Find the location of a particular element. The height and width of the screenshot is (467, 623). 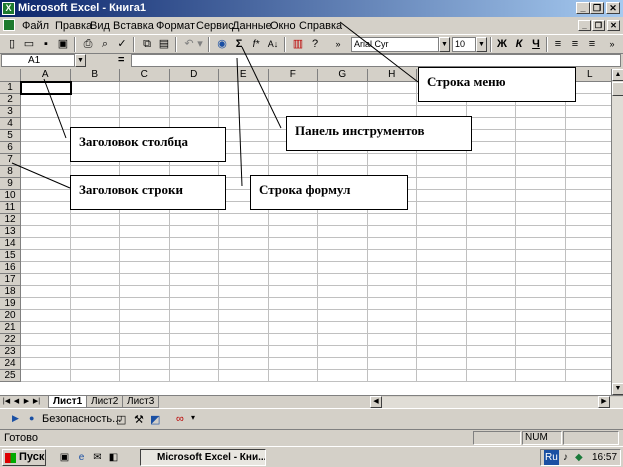

menu-file: Файл is located at coordinates (35, 26).